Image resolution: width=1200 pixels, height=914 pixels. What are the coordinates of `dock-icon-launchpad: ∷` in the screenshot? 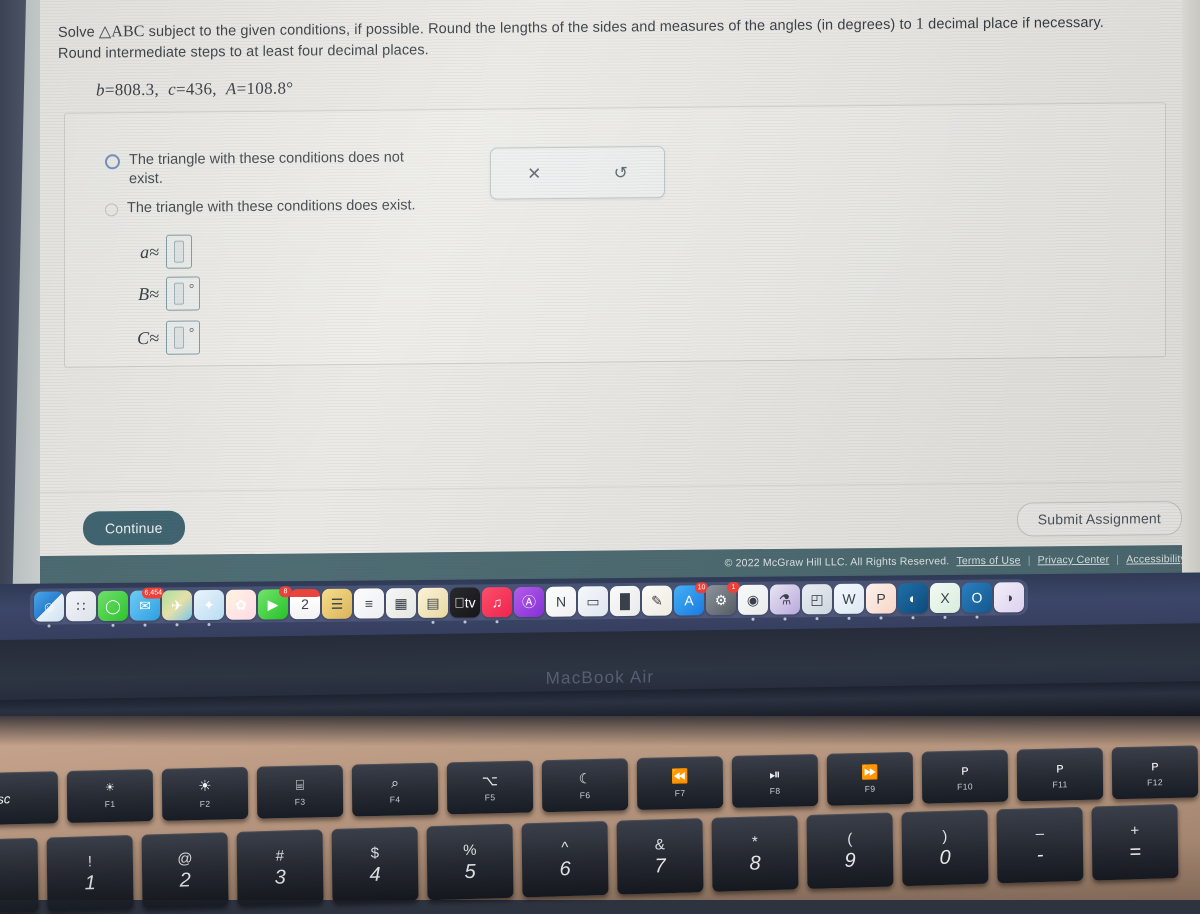 It's located at (81, 606).